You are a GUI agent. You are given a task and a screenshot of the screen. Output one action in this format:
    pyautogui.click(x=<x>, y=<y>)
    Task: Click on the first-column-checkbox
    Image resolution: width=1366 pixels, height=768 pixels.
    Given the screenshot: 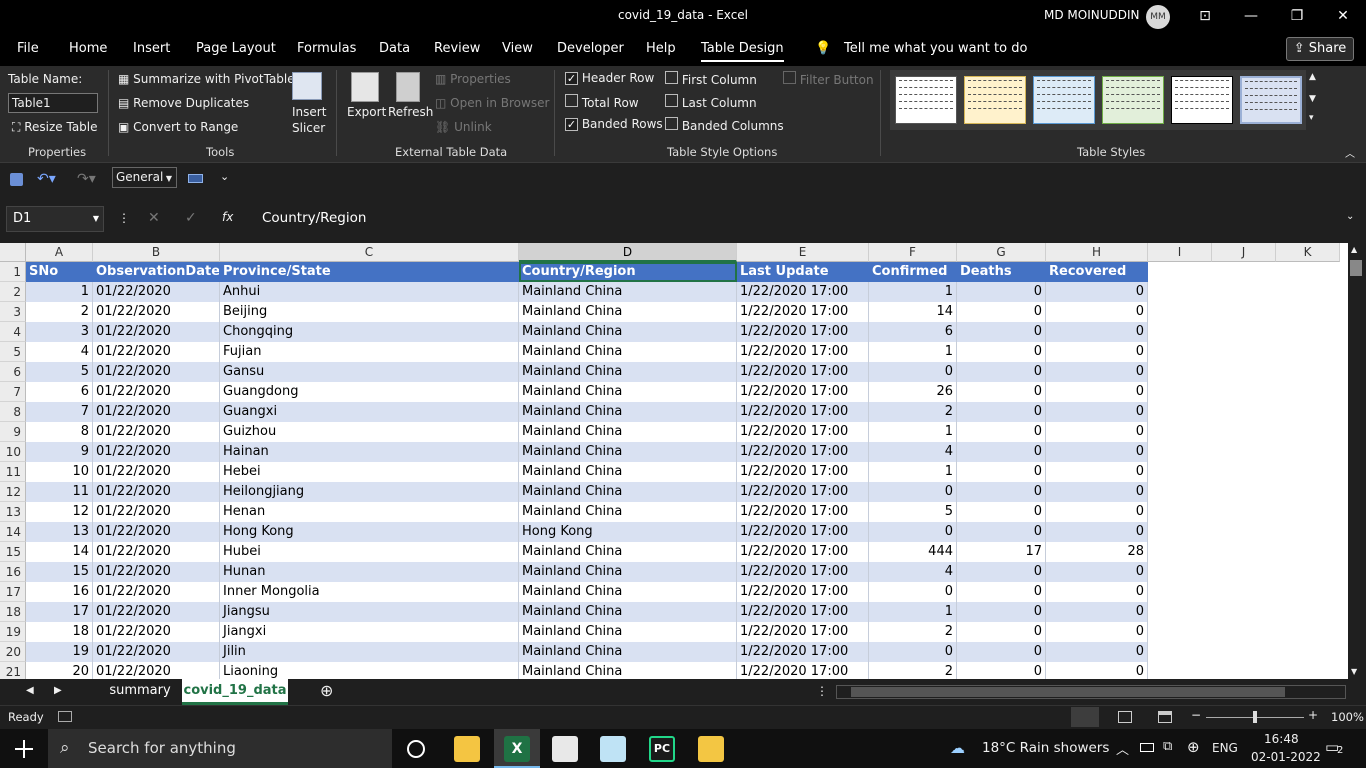 What is the action you would take?
    pyautogui.click(x=671, y=77)
    